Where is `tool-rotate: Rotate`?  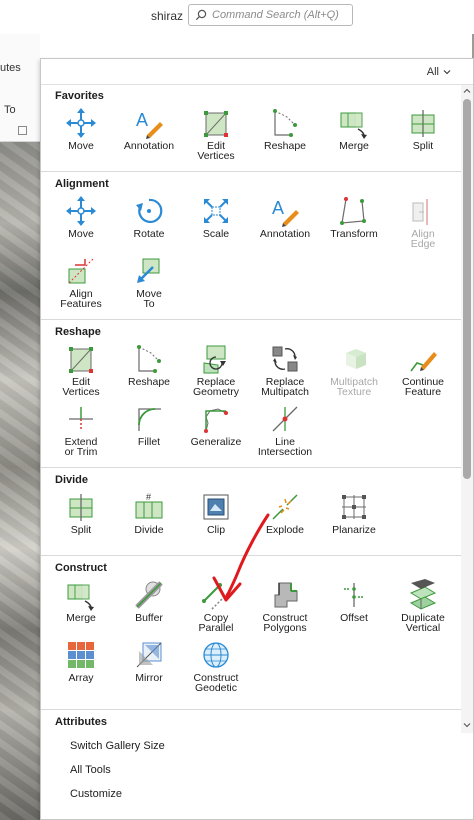
tool-rotate: Rotate is located at coordinates (149, 223).